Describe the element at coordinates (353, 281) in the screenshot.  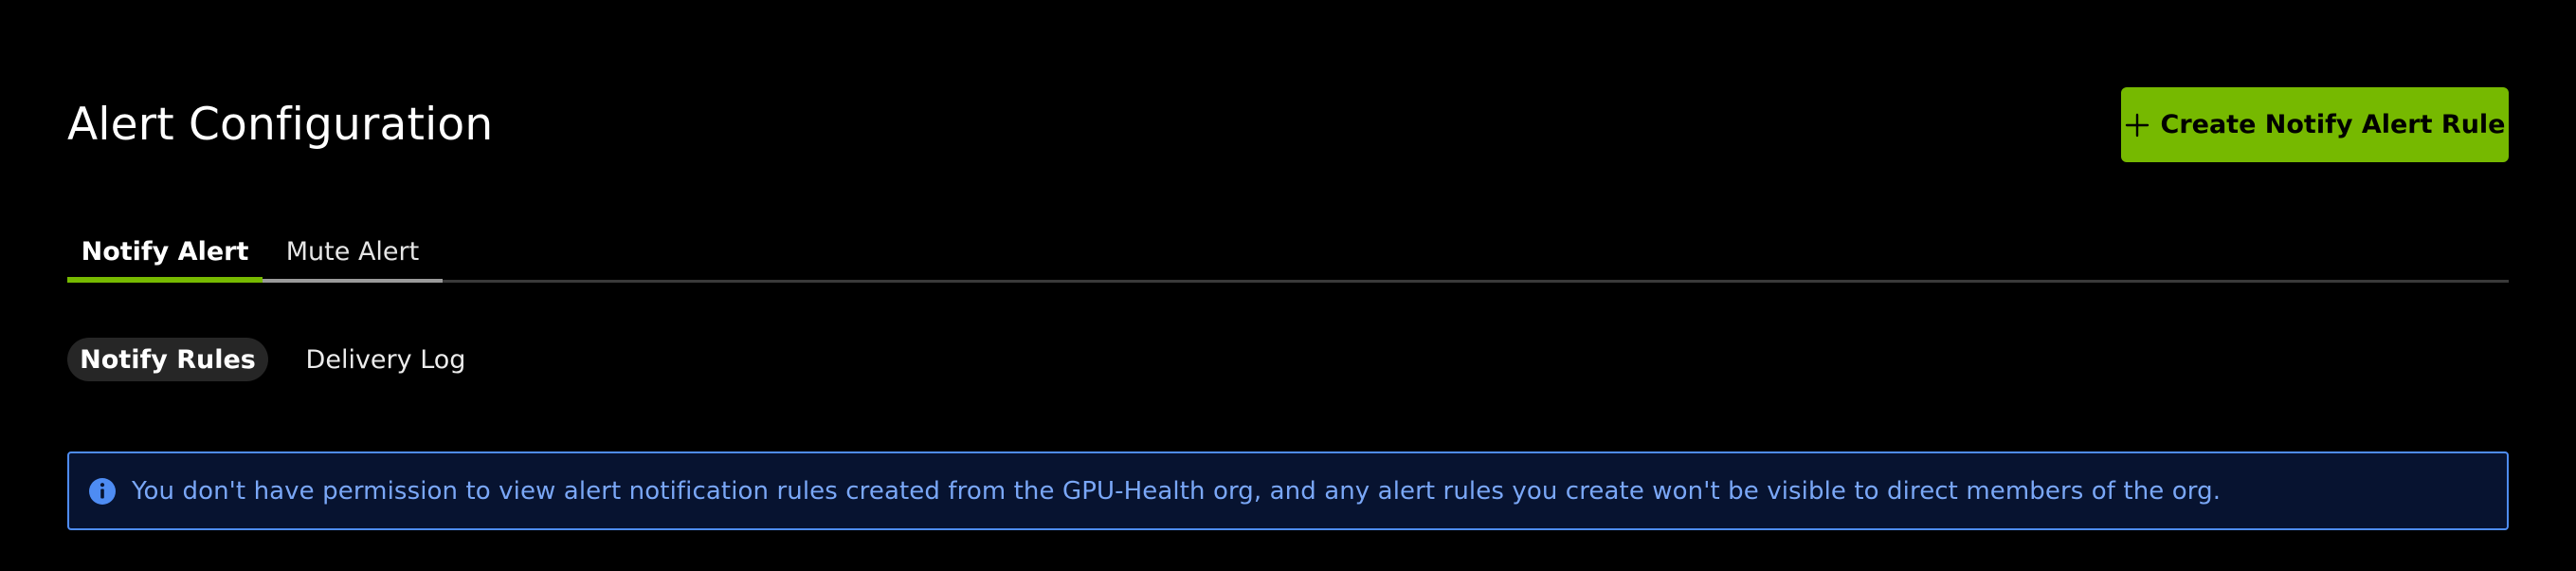
I see `tab-inactive-indicator` at that location.